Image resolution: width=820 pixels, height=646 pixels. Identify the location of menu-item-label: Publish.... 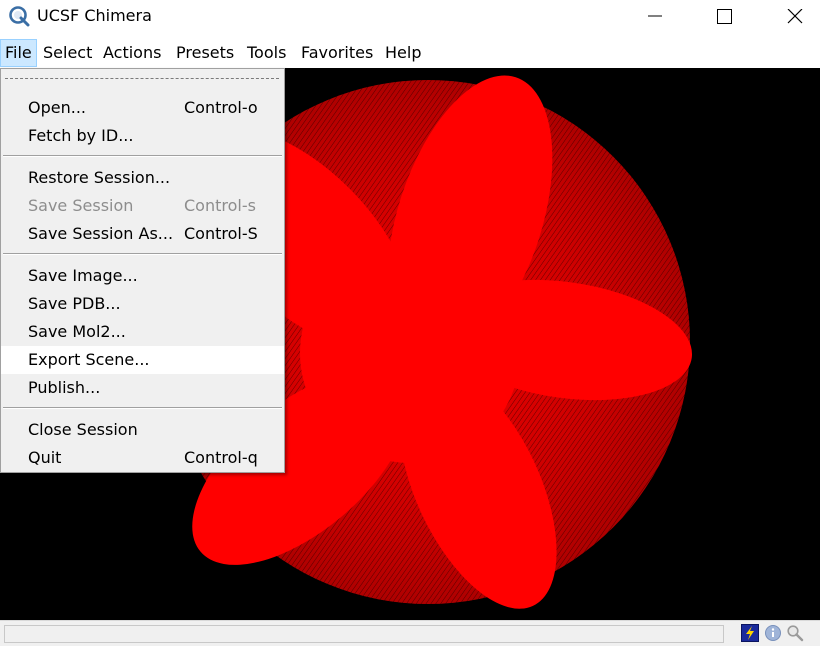
(64, 387).